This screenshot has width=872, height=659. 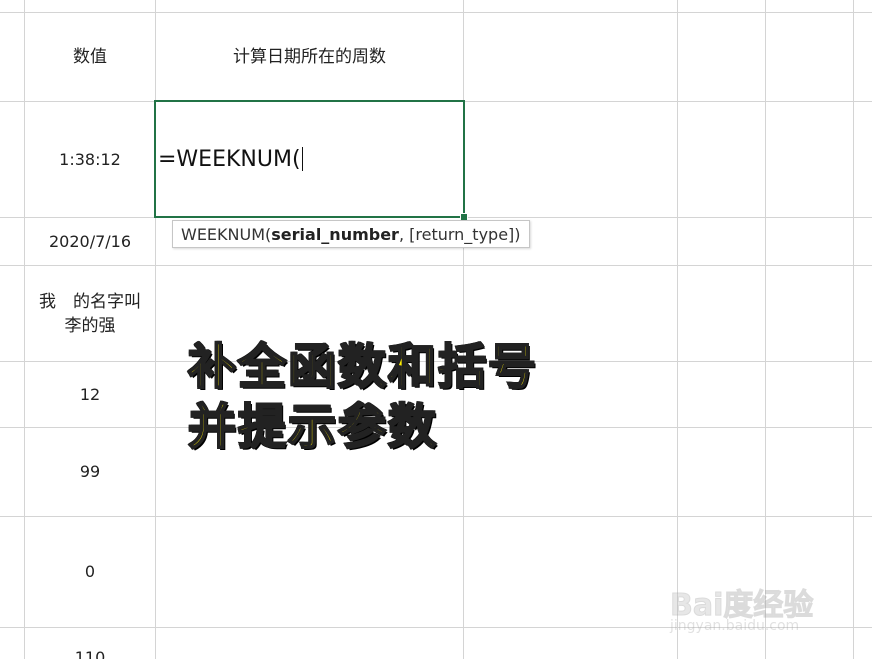 I want to click on text-cursor, so click(x=302, y=159).